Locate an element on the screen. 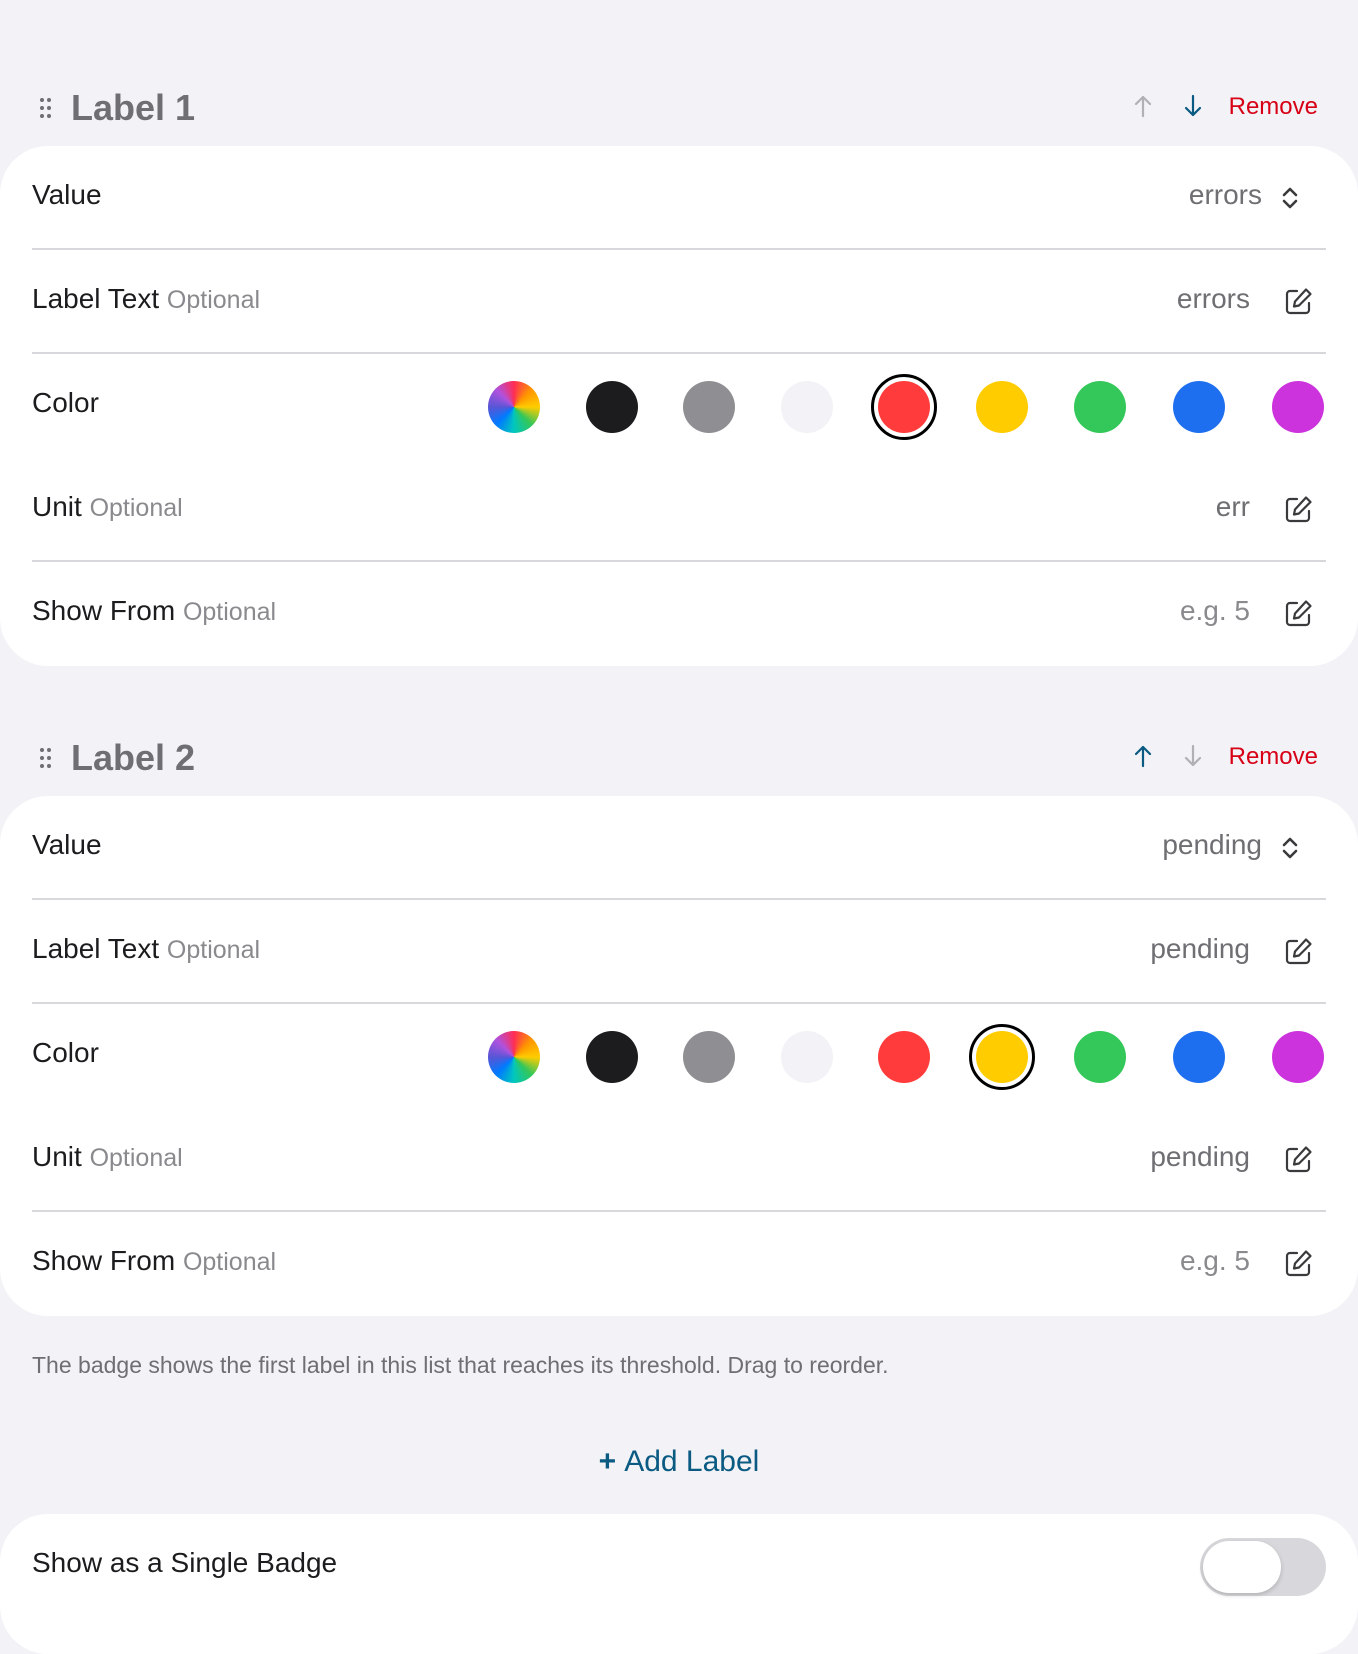 This screenshot has width=1358, height=1654. single-badge-toggle is located at coordinates (1263, 1567).